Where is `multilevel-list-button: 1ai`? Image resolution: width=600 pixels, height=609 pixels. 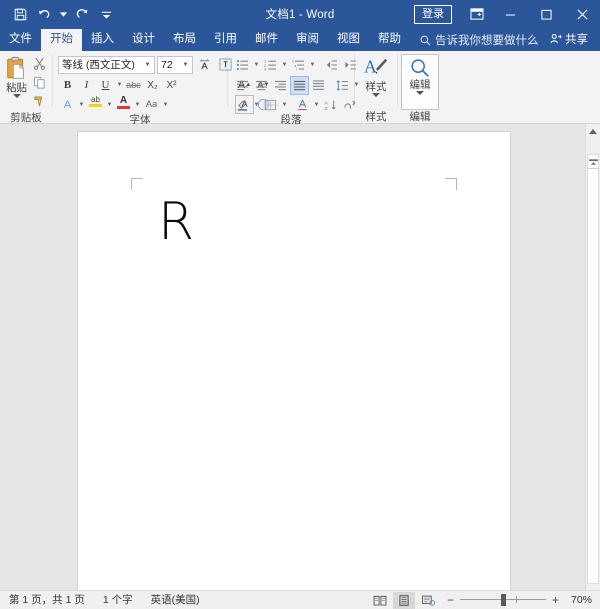 multilevel-list-button: 1ai is located at coordinates (298, 64).